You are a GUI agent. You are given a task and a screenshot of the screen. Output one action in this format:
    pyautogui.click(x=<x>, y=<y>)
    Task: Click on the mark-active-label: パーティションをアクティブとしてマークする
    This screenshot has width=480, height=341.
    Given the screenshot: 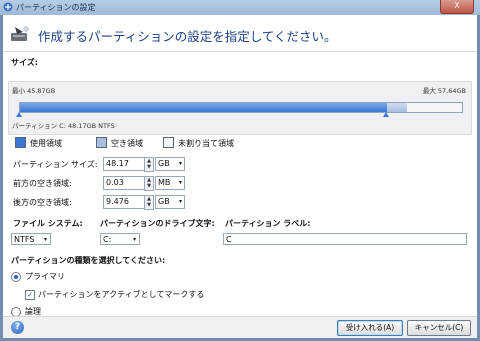 What is the action you would take?
    pyautogui.click(x=121, y=294)
    